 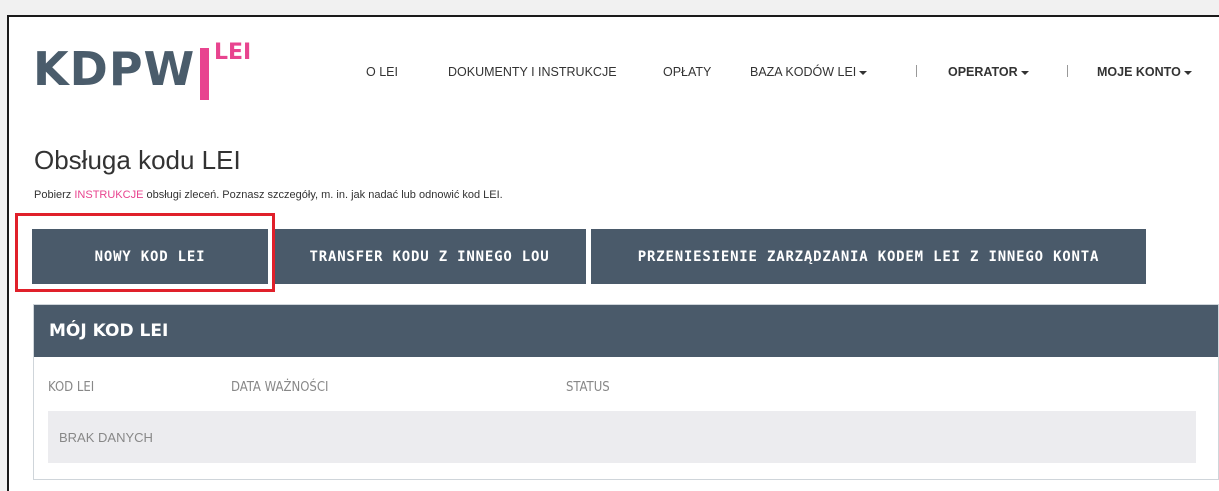 What do you see at coordinates (54, 195) in the screenshot?
I see `intro-prefix: Pobierz` at bounding box center [54, 195].